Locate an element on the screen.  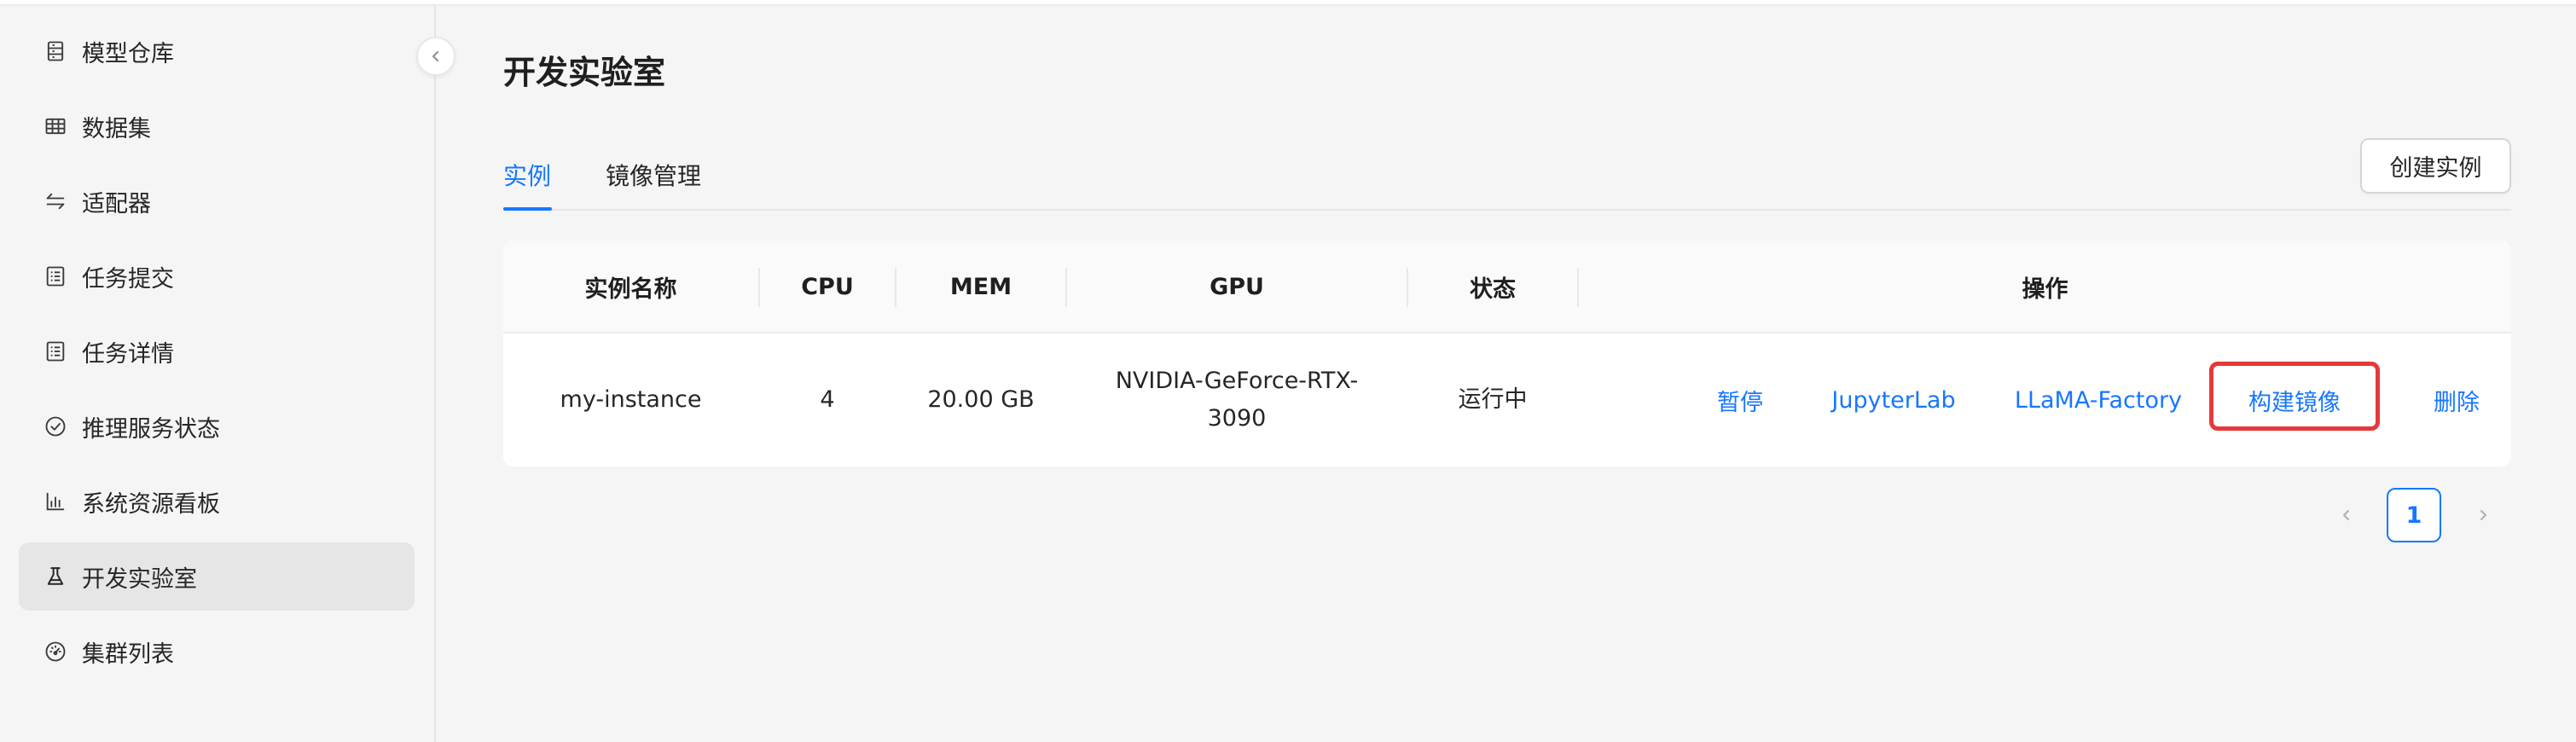
sidebar-item-label: 数据集 is located at coordinates (116, 128).